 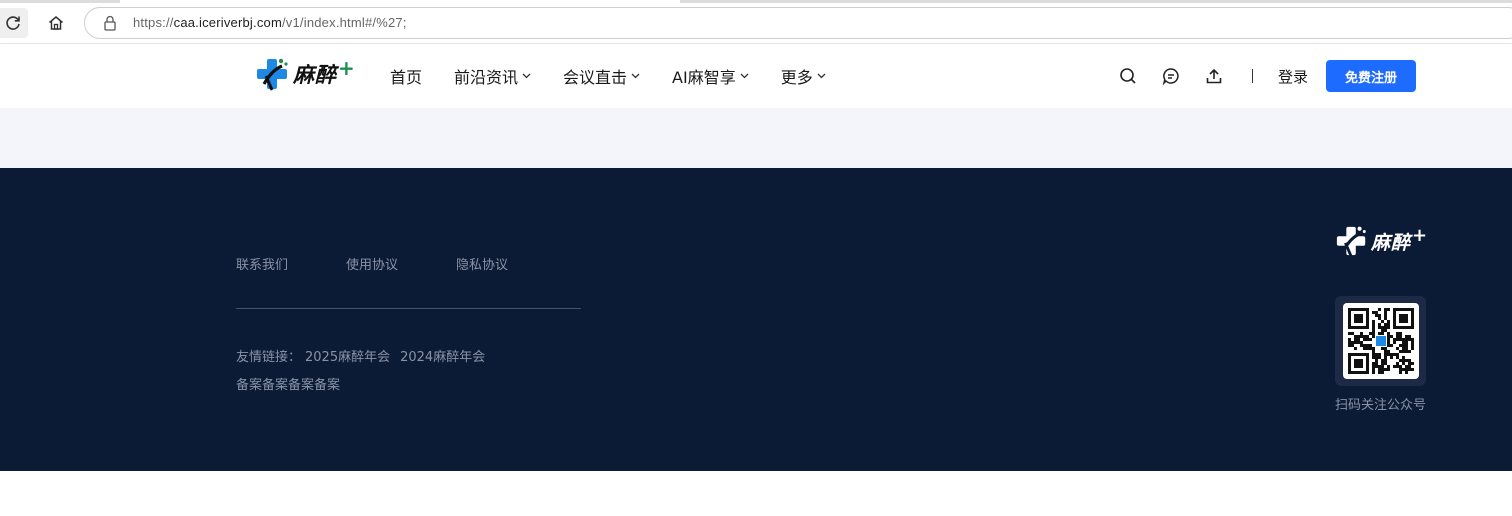 I want to click on friend-links: 友情链接： 2025麻醉年会 2024麻醉年会, so click(x=365, y=355).